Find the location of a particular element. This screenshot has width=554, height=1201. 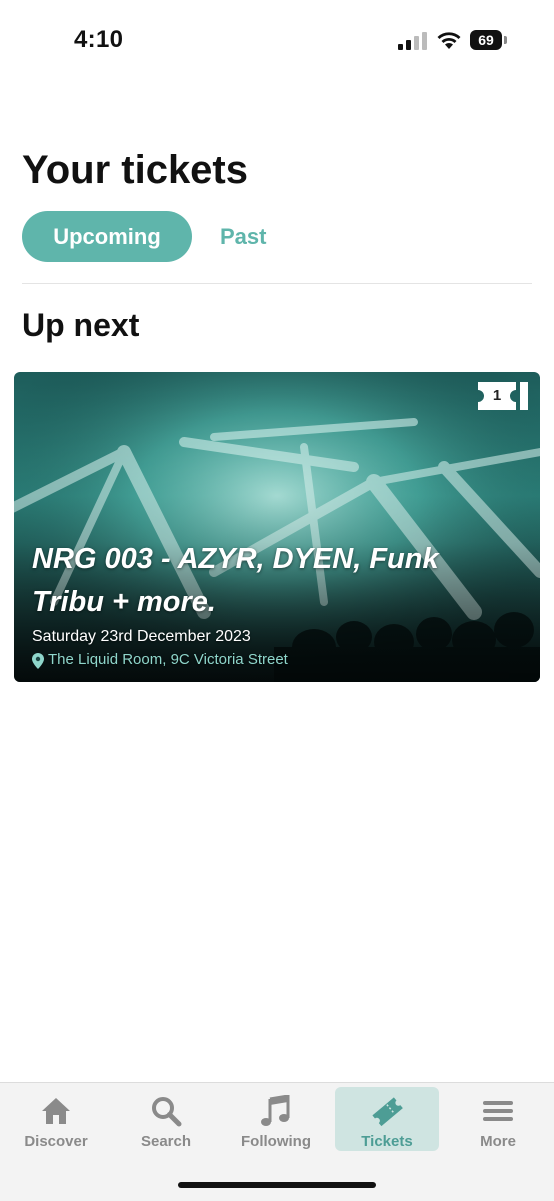

music-note-icon is located at coordinates (275, 1110).